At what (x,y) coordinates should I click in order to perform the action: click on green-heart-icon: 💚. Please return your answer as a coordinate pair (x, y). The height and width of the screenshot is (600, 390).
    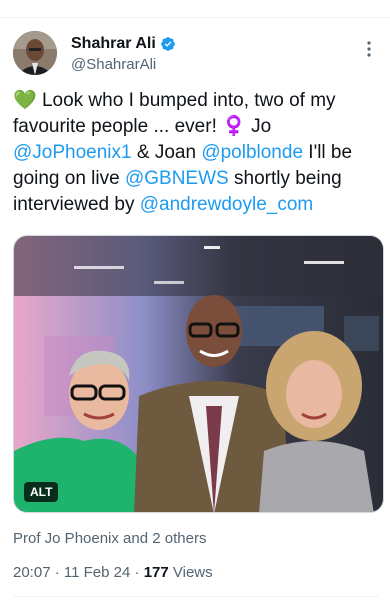
    Looking at the image, I should click on (25, 100).